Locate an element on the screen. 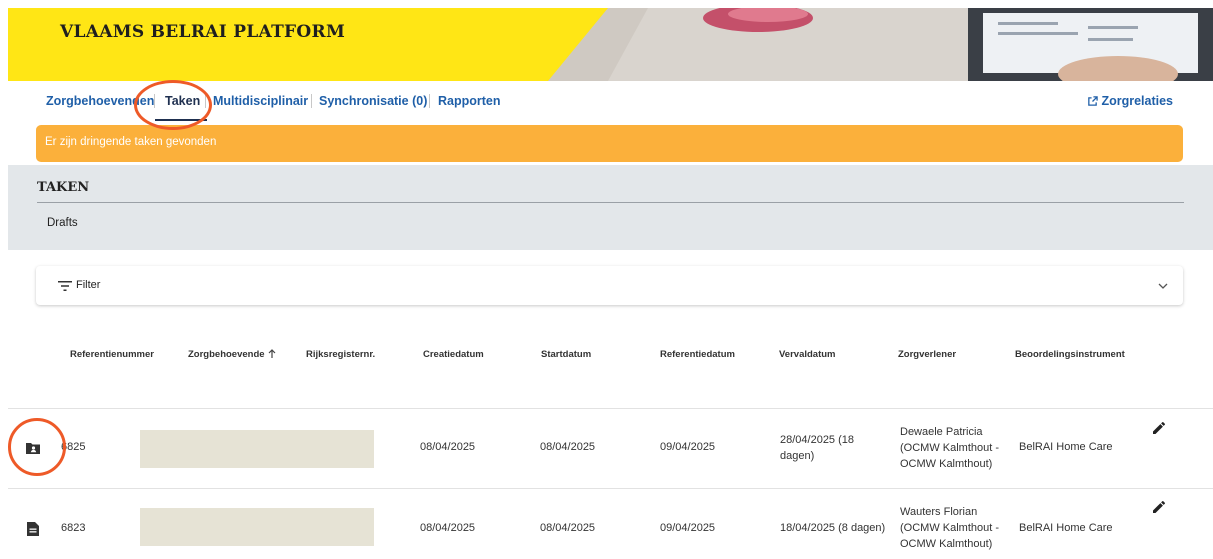  panel-divider is located at coordinates (610, 202).